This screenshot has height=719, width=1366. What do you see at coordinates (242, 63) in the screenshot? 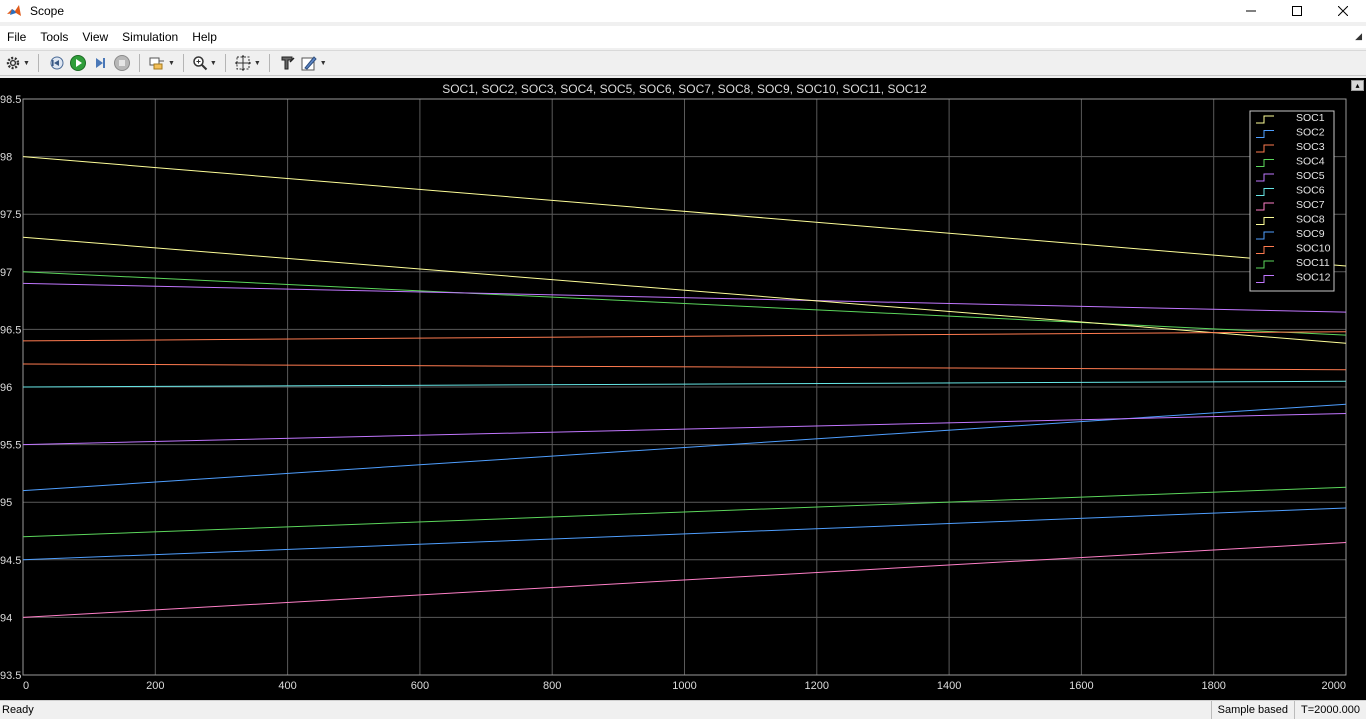
I see `fit-axes-icon` at bounding box center [242, 63].